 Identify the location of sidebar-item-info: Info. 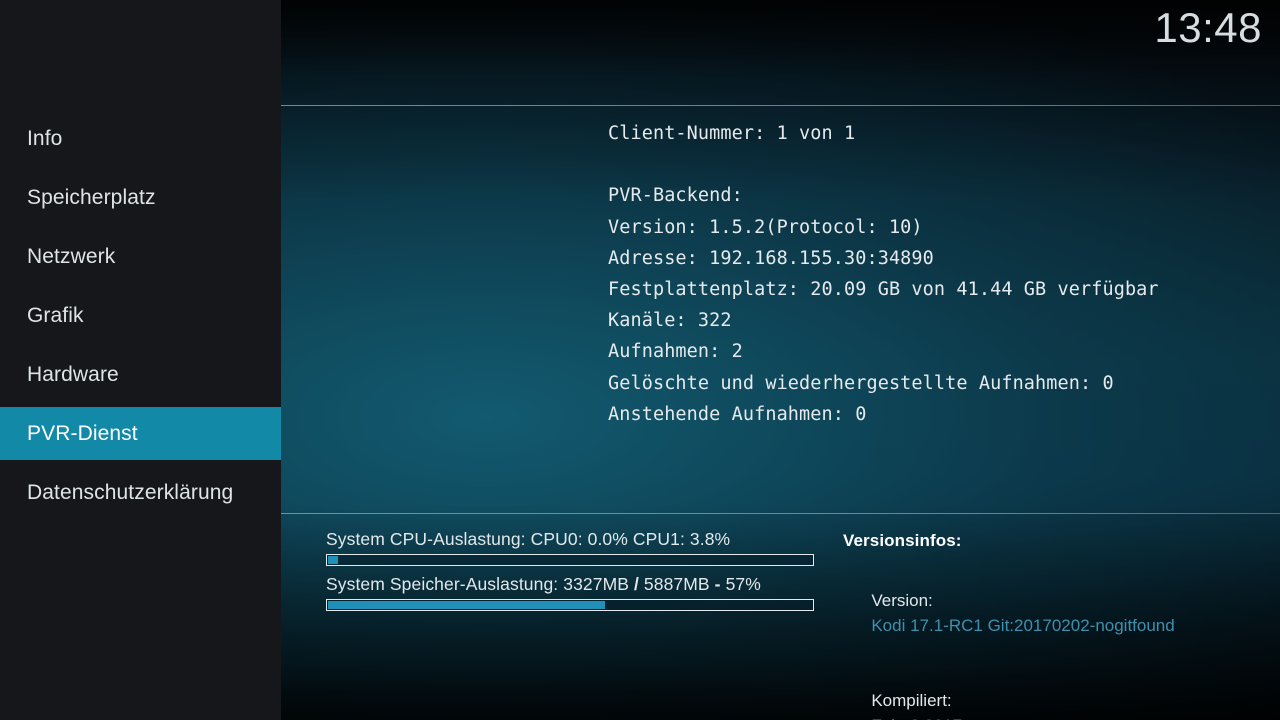
(140, 138).